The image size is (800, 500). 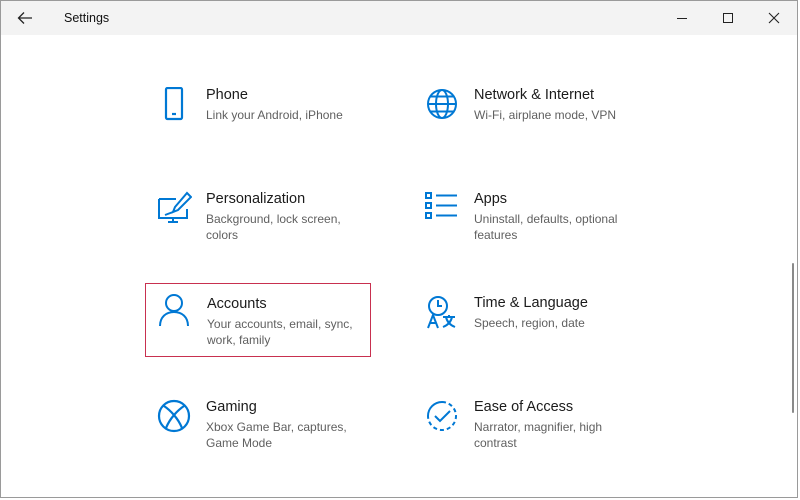 I want to click on apps-list-icon, so click(x=442, y=209).